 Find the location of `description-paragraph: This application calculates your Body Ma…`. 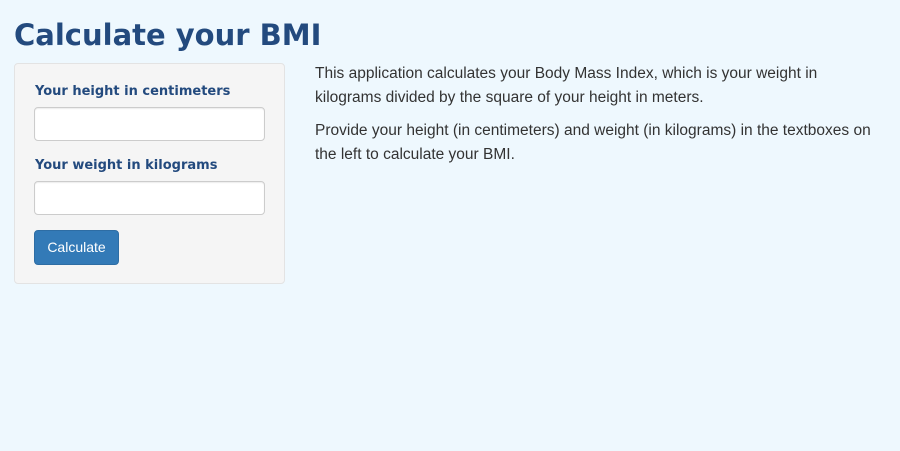

description-paragraph: This application calculates your Body Ma… is located at coordinates (566, 85).